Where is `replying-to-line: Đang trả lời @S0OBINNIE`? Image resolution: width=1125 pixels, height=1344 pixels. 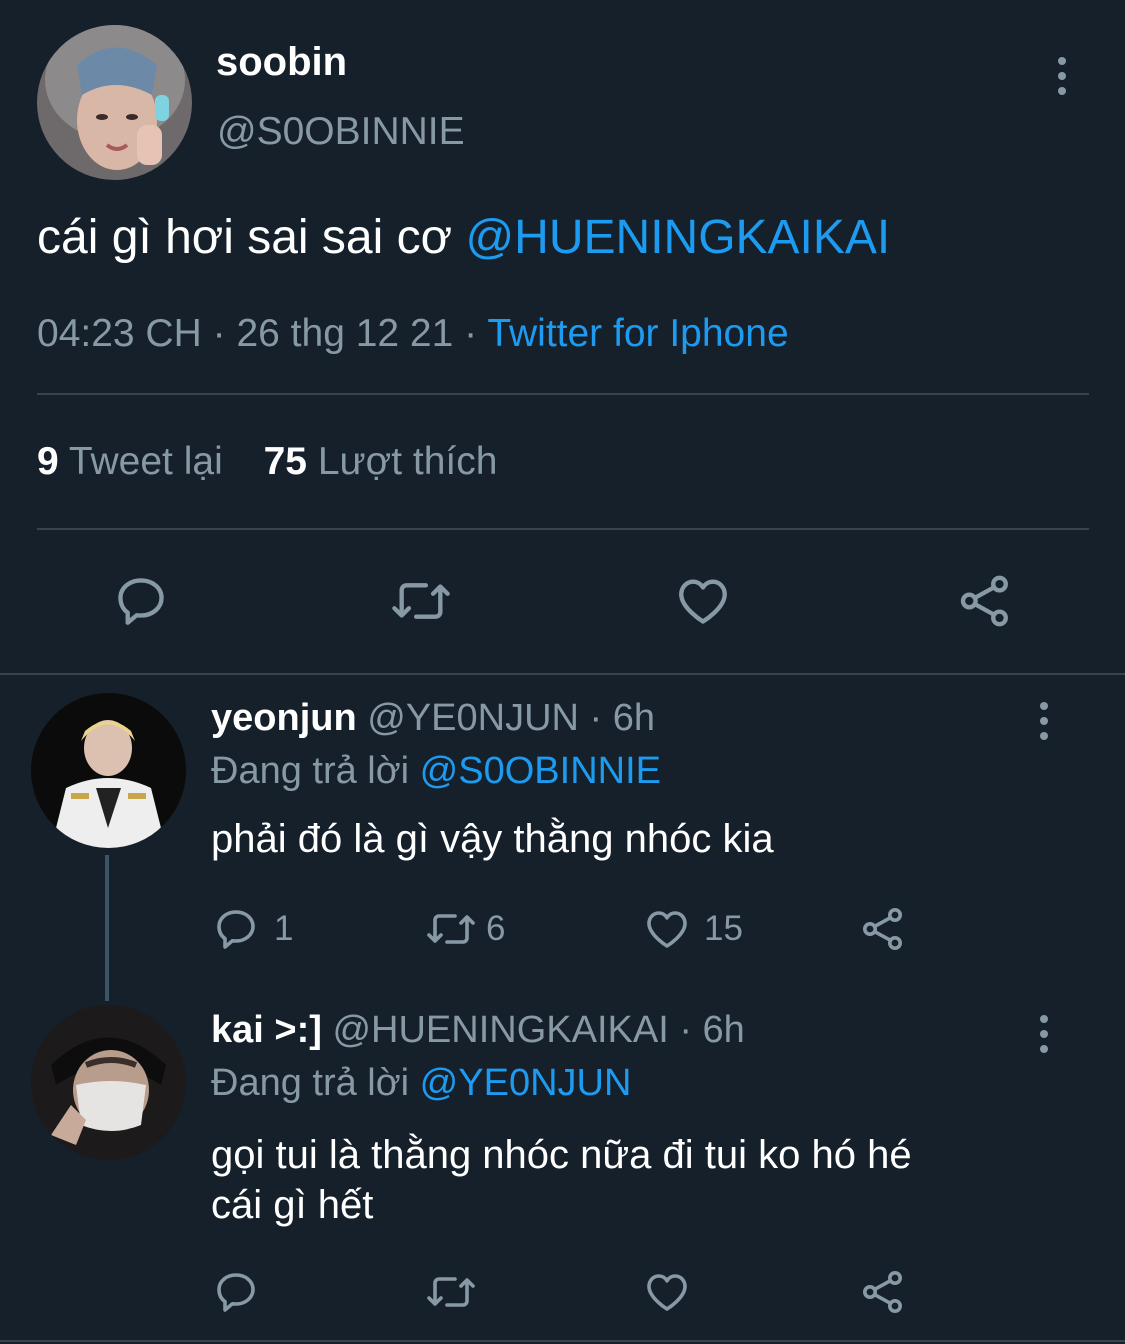 replying-to-line: Đang trả lời @S0OBINNIE is located at coordinates (436, 771).